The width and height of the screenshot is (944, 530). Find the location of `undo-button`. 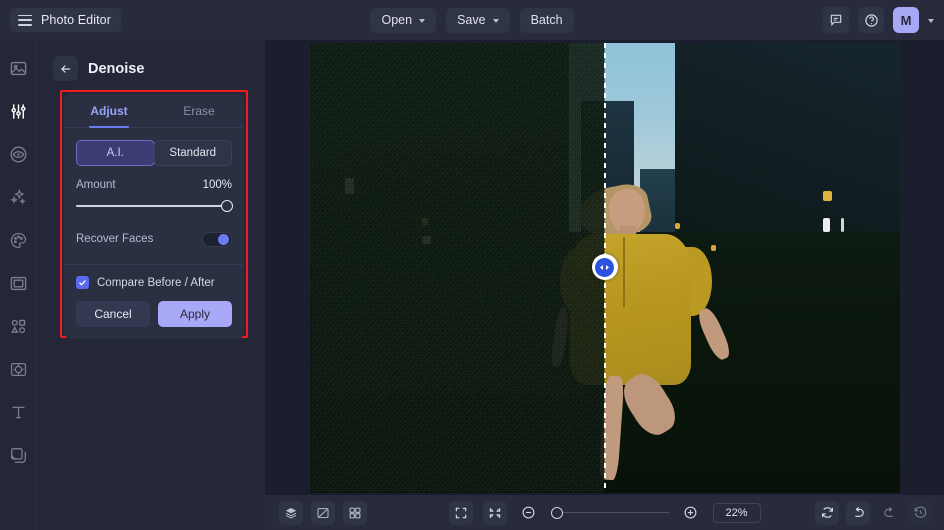

undo-button is located at coordinates (858, 512).